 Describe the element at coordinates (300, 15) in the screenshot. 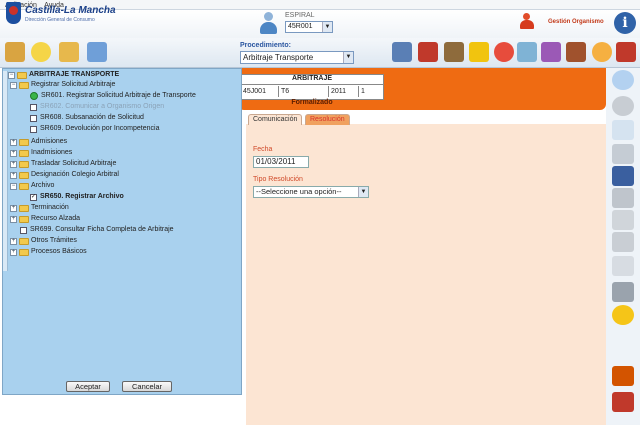

I see `espiral-label: ESPIRAL` at that location.